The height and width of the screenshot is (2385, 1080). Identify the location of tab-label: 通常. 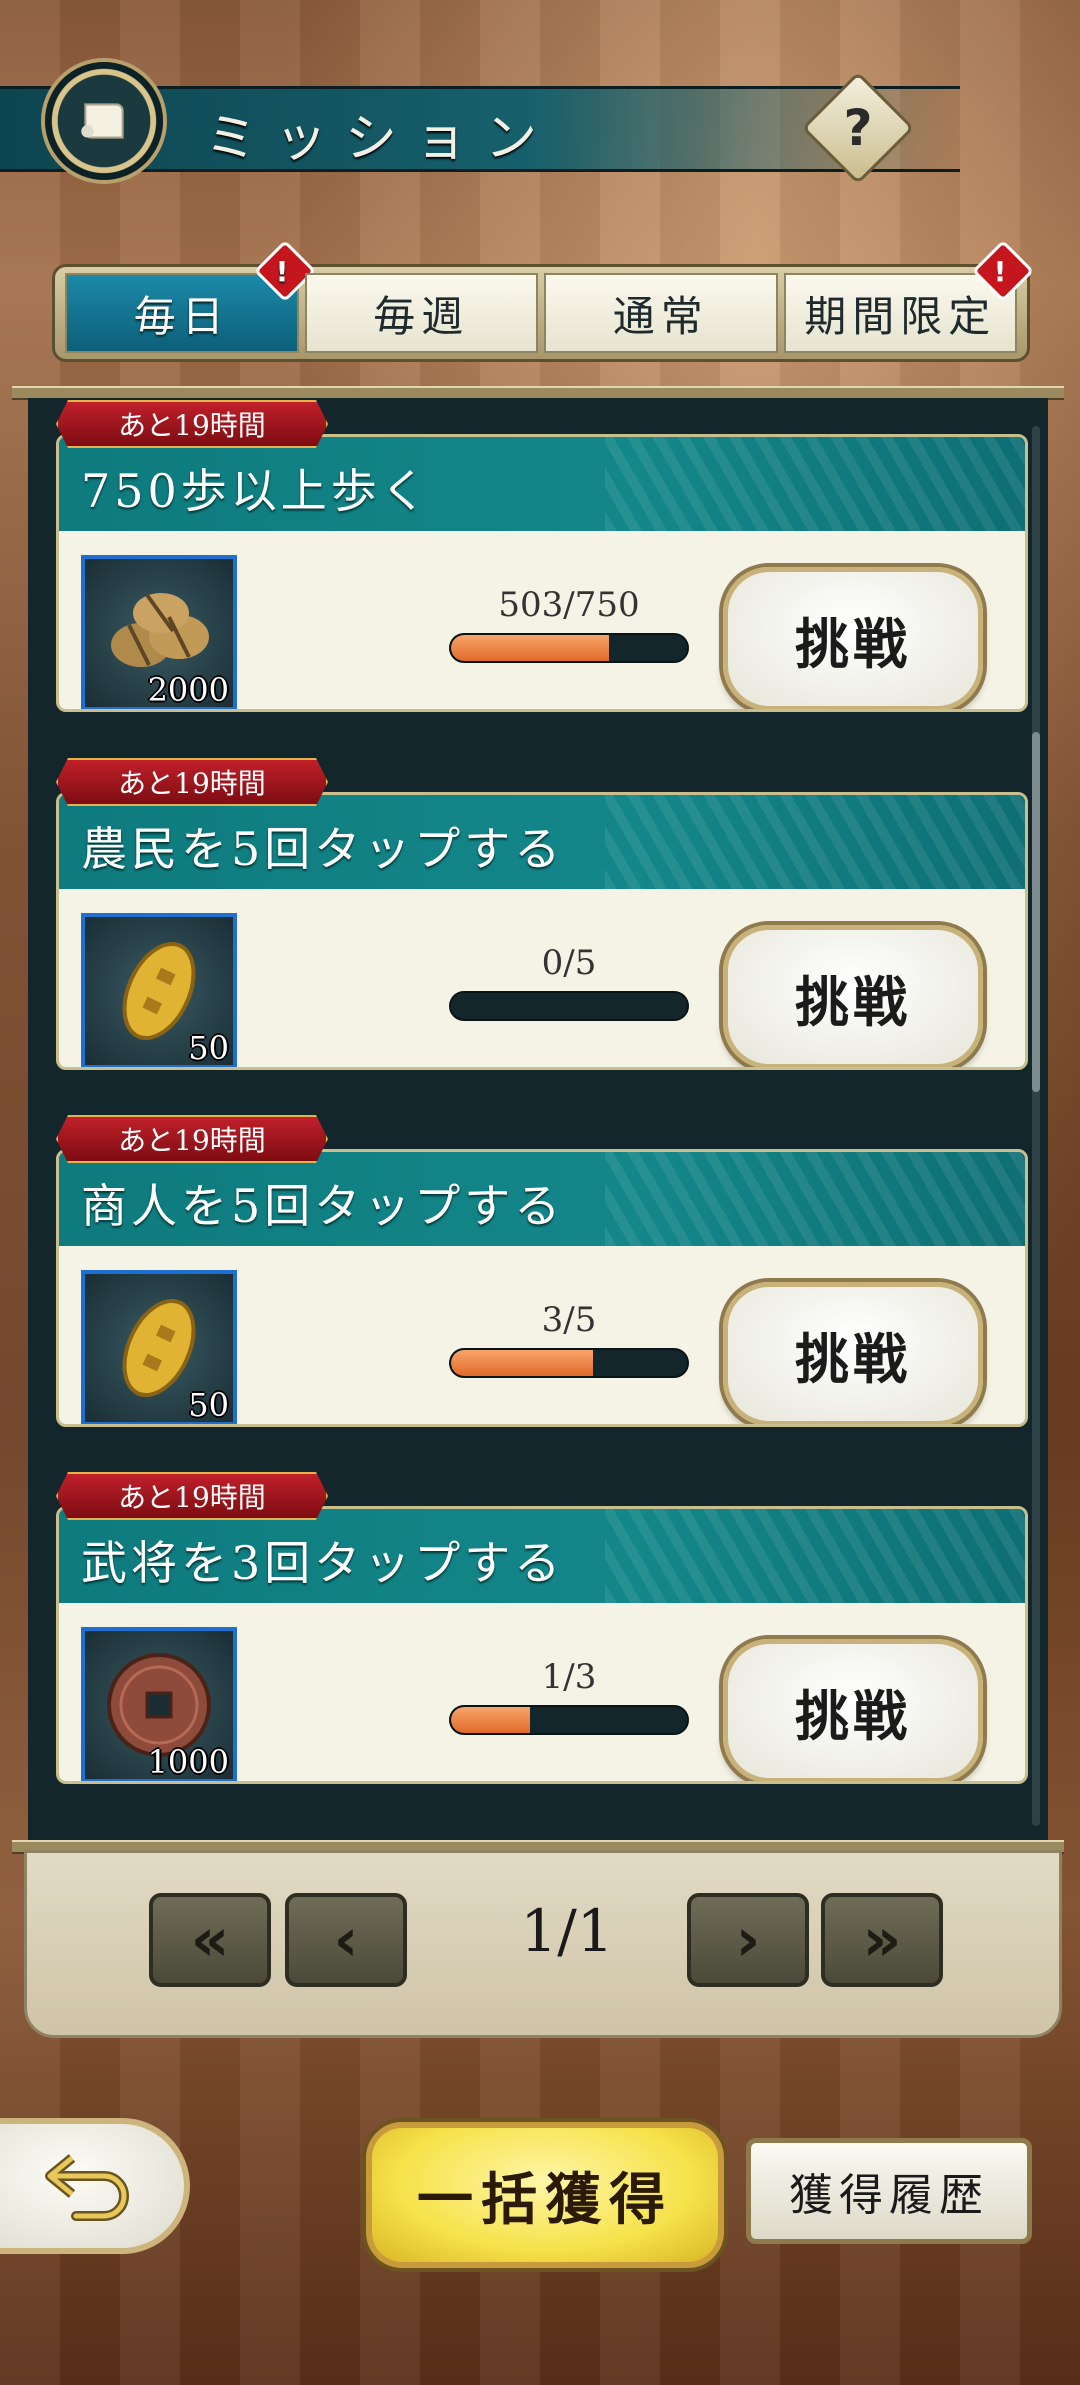
(660, 316).